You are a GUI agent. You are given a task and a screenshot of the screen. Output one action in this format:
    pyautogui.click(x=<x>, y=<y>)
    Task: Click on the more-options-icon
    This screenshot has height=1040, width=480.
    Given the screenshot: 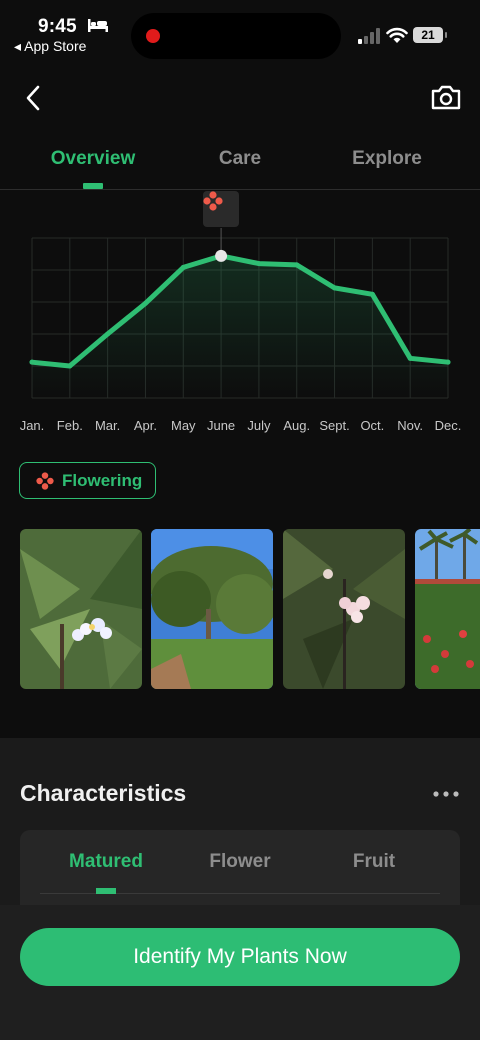 What is the action you would take?
    pyautogui.click(x=446, y=794)
    